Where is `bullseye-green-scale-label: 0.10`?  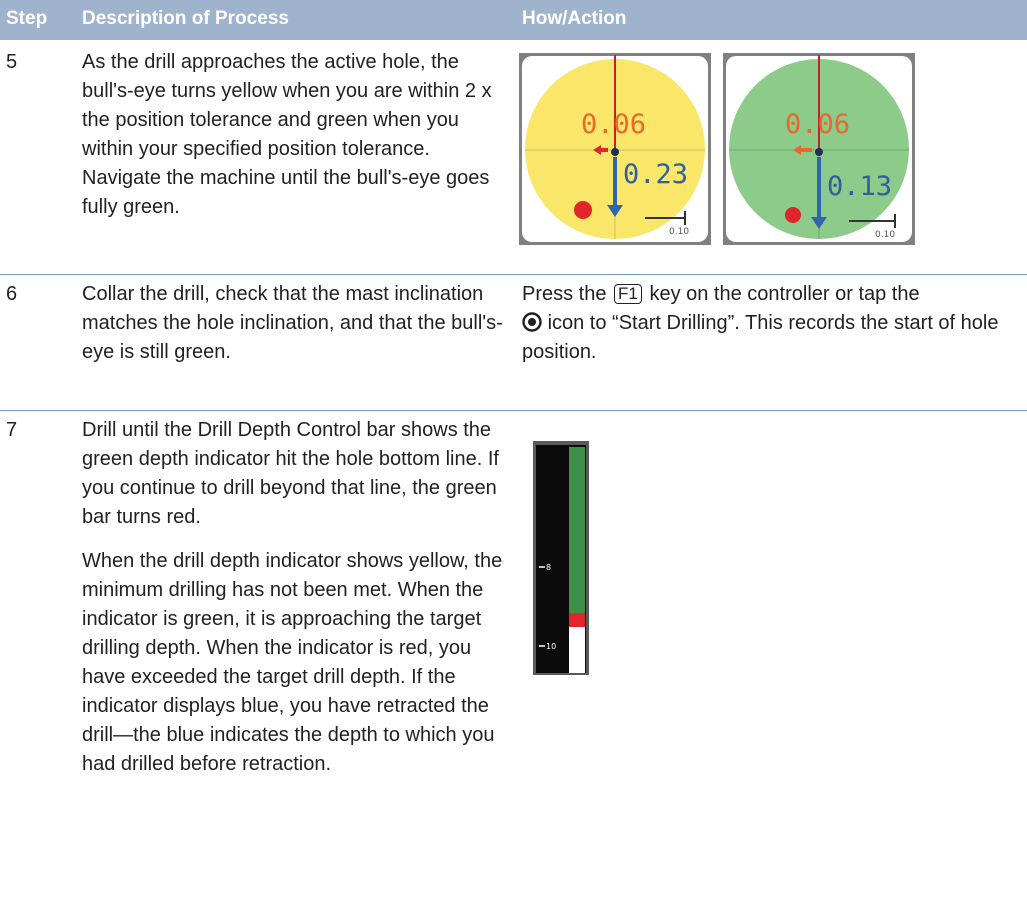 bullseye-green-scale-label: 0.10 is located at coordinates (885, 235).